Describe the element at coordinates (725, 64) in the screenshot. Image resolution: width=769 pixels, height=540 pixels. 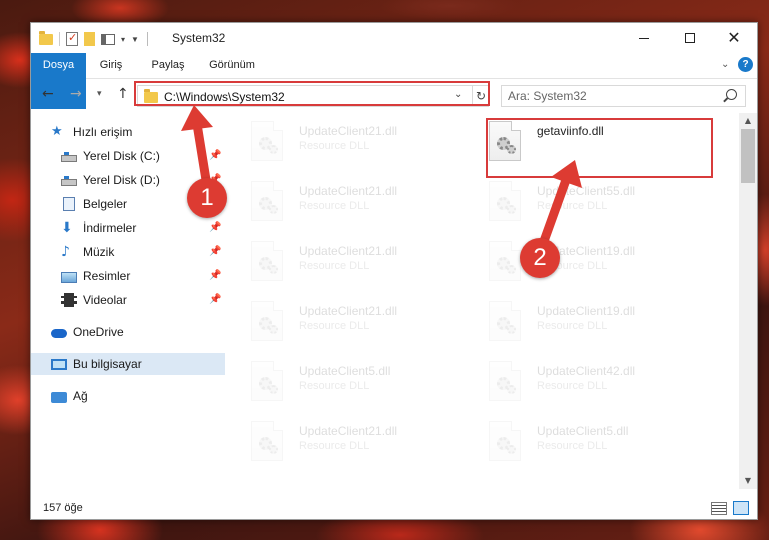
I see `expand-ribbon-icon: ⌄` at that location.